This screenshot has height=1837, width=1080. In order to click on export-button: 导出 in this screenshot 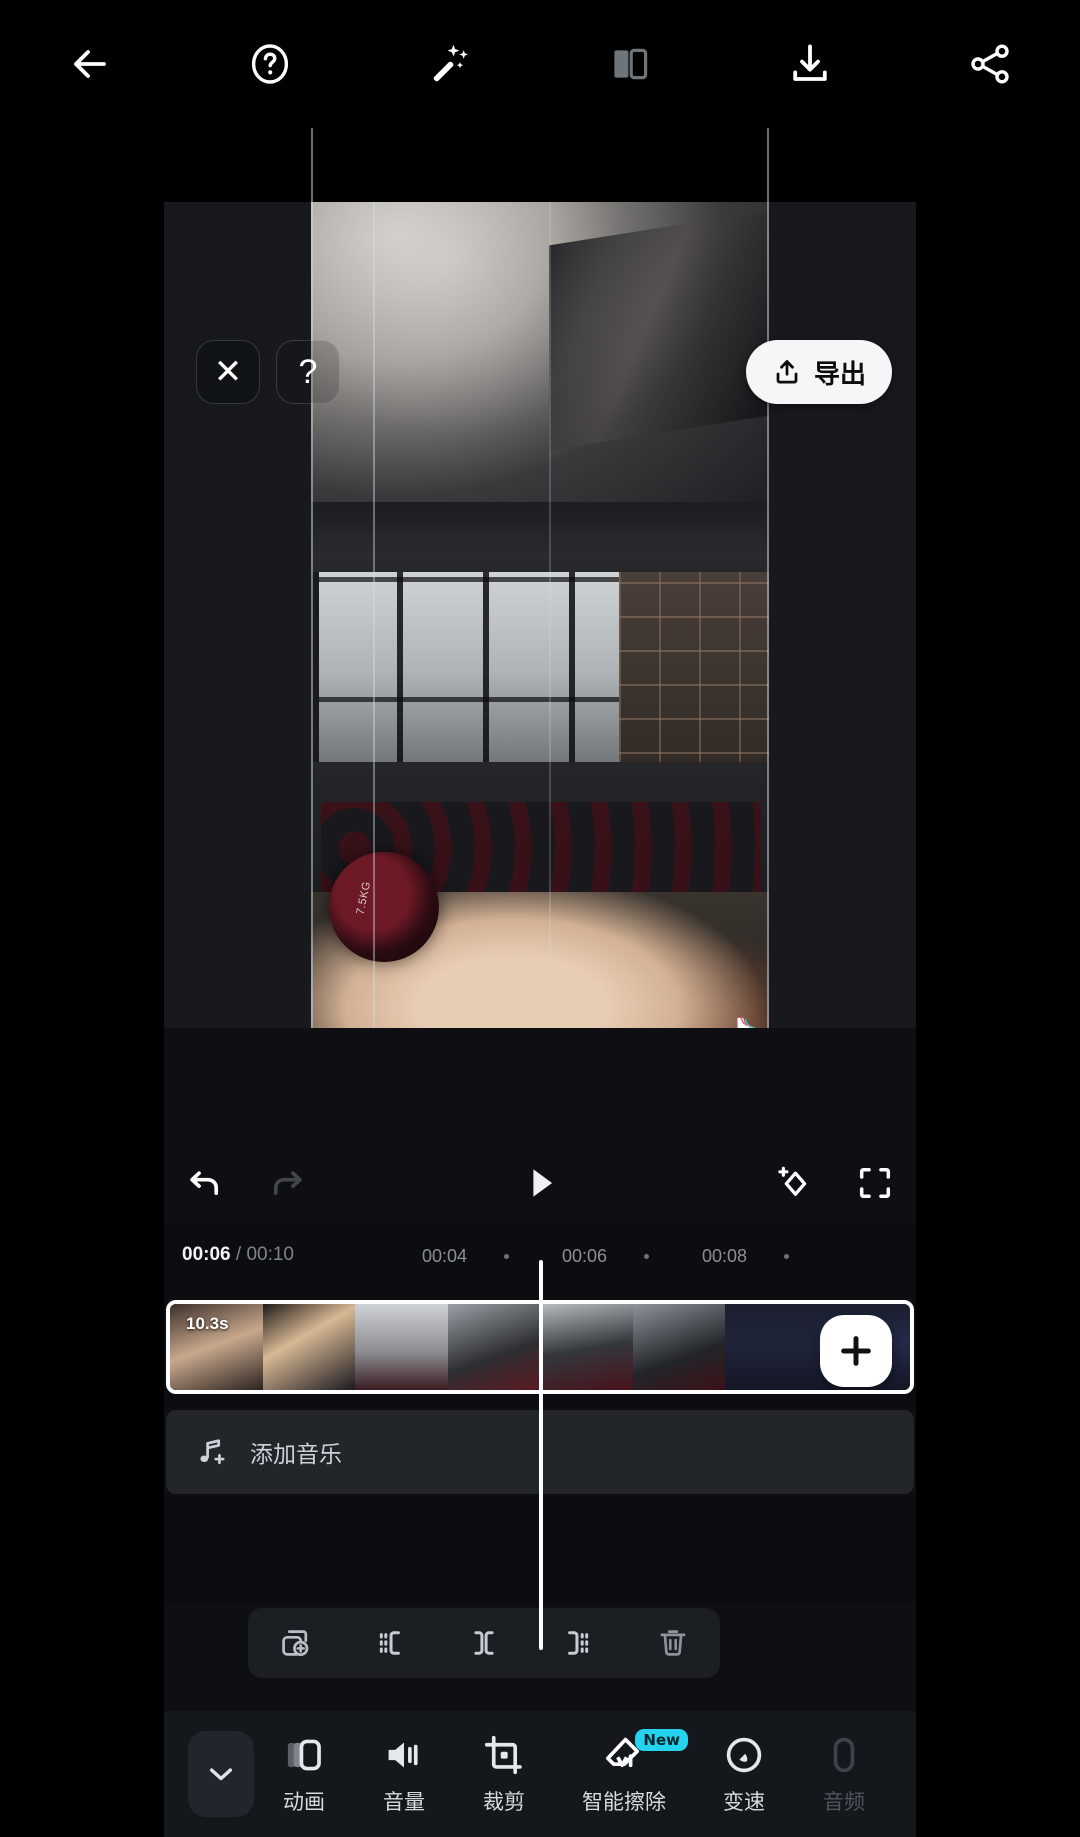, I will do `click(818, 372)`.